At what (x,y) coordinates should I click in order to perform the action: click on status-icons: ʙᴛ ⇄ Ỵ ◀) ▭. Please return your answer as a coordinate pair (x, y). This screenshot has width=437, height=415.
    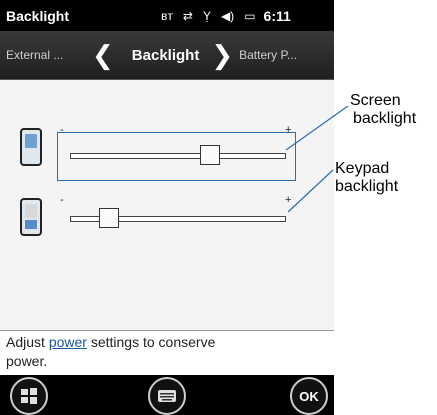
    Looking at the image, I should click on (208, 16).